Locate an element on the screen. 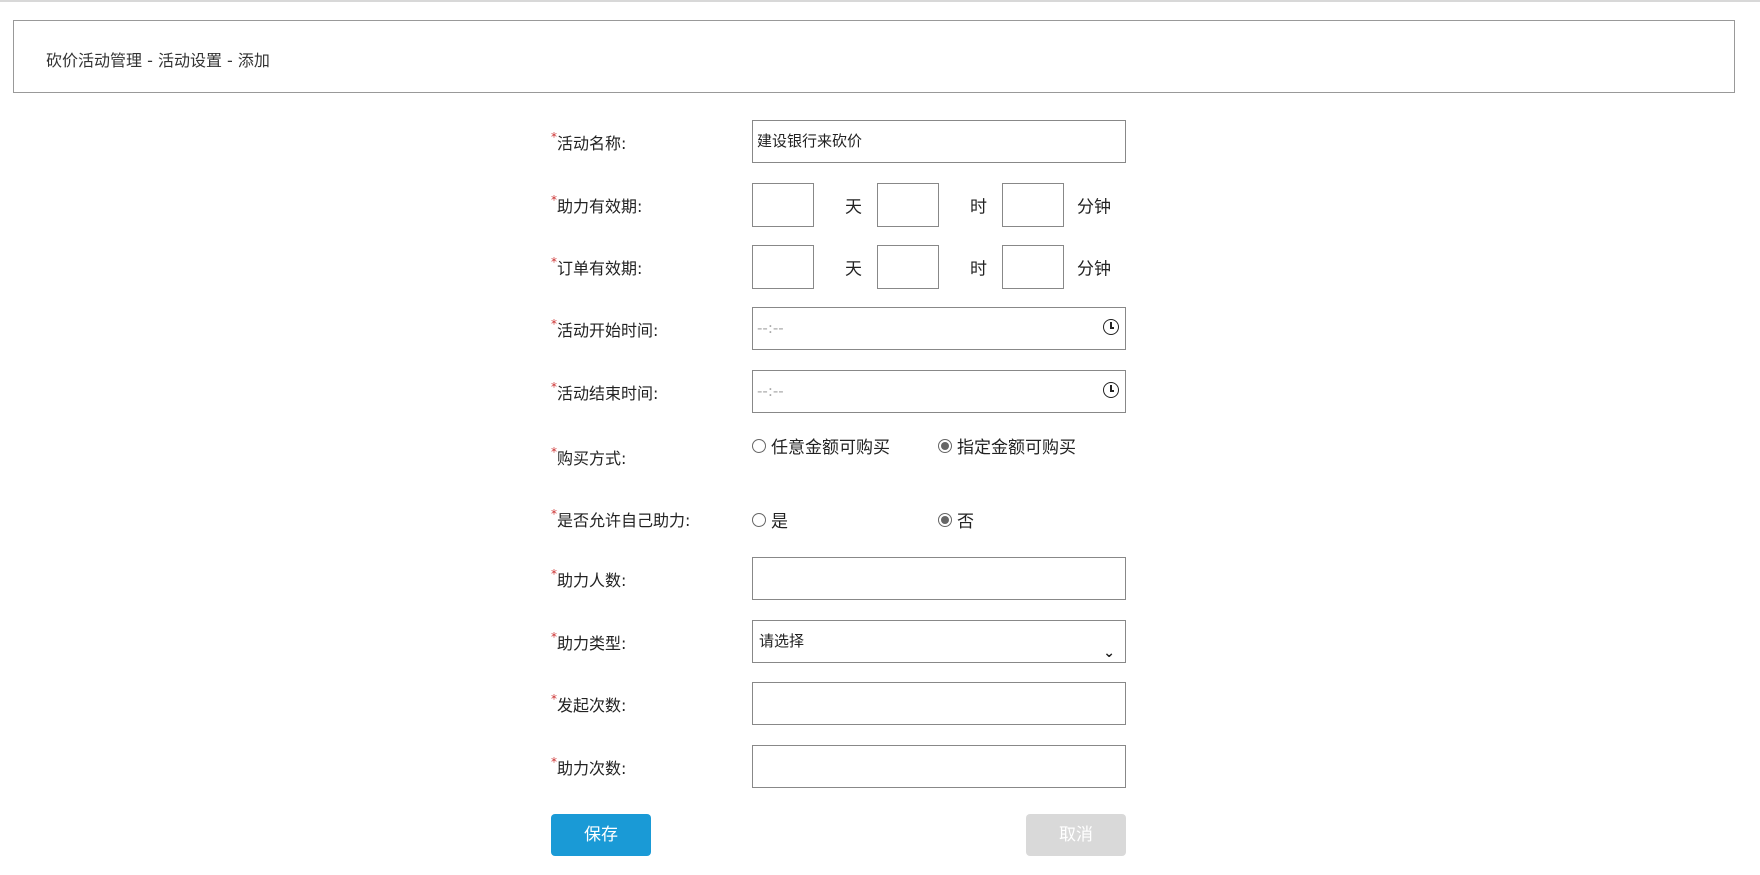  radio-yes: 是 is located at coordinates (770, 519).